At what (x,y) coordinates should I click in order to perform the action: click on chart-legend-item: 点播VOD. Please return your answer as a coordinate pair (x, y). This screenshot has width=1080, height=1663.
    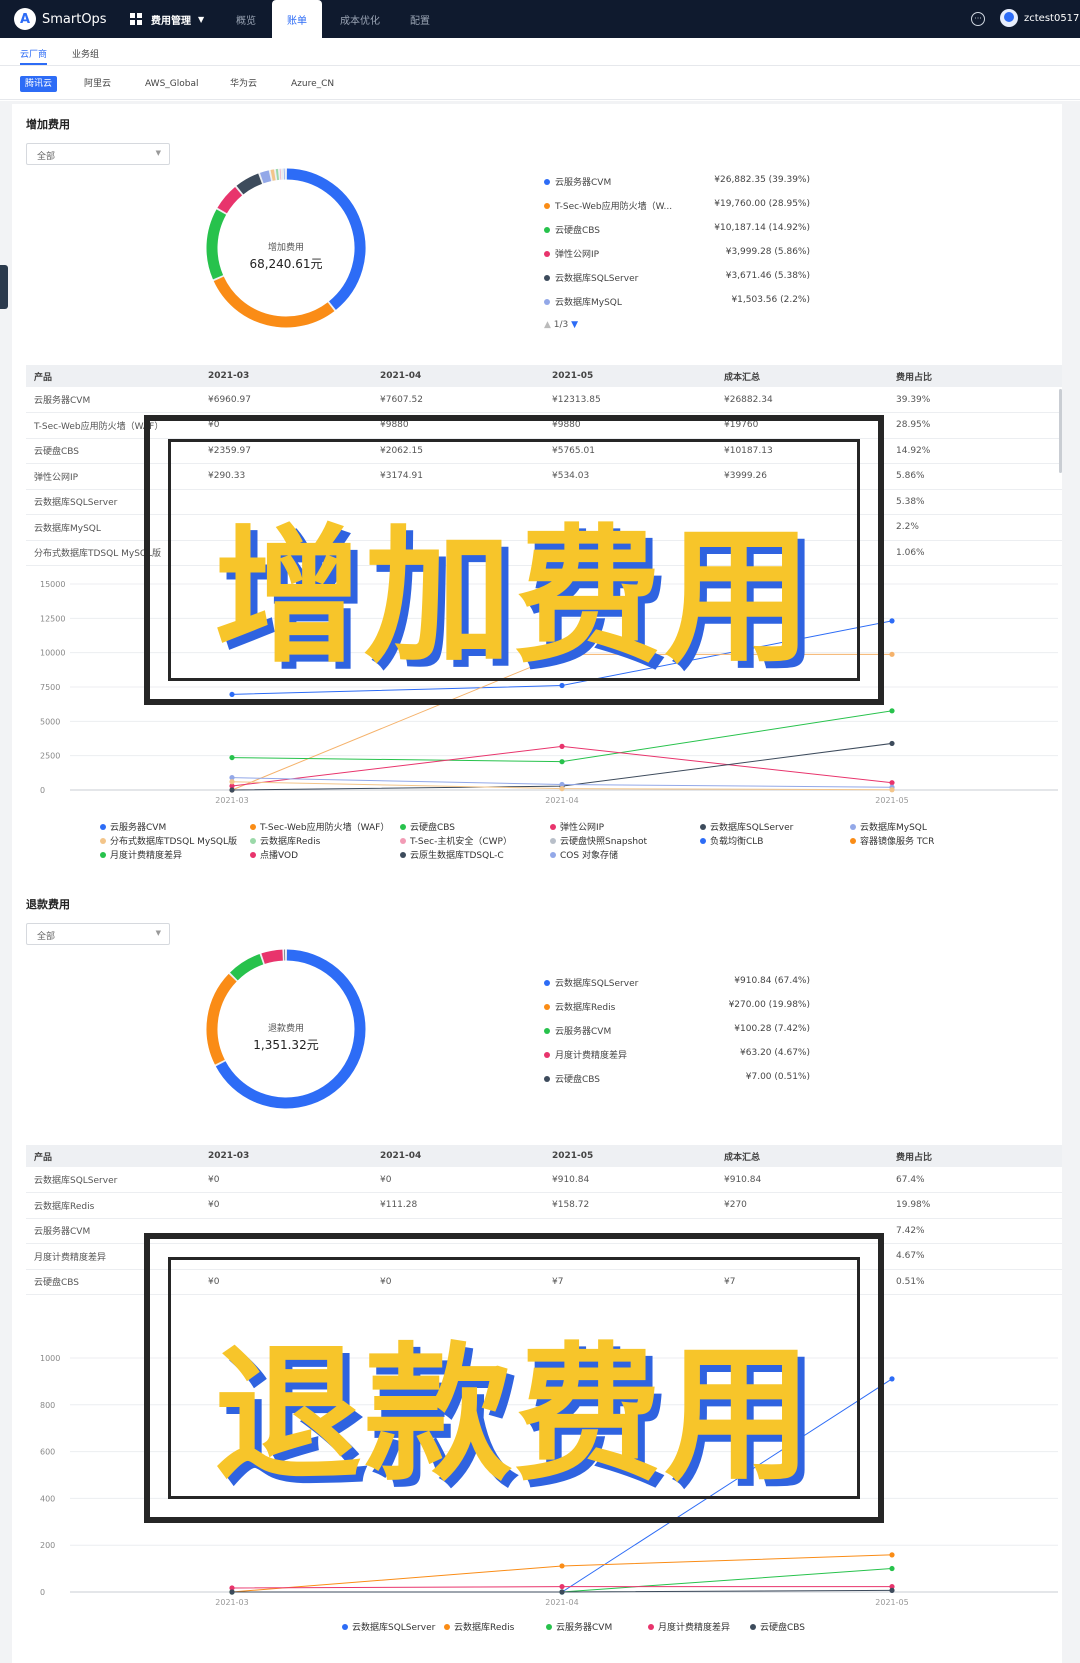
    Looking at the image, I should click on (274, 854).